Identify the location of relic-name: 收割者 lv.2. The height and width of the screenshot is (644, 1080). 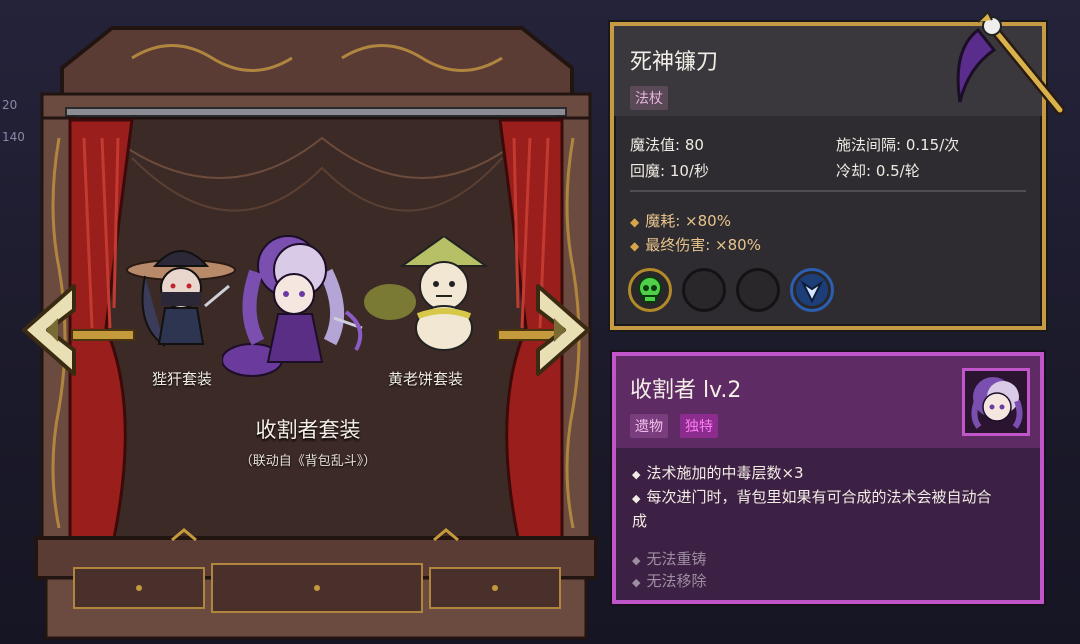
(686, 390).